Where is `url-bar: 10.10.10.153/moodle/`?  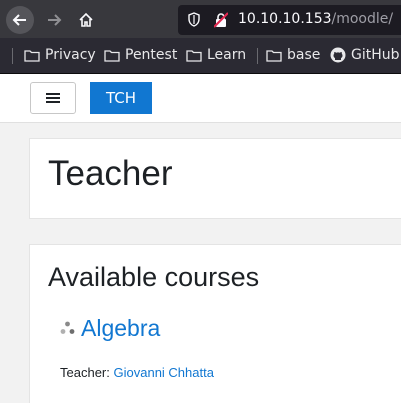 url-bar: 10.10.10.153/moodle/ is located at coordinates (289, 20).